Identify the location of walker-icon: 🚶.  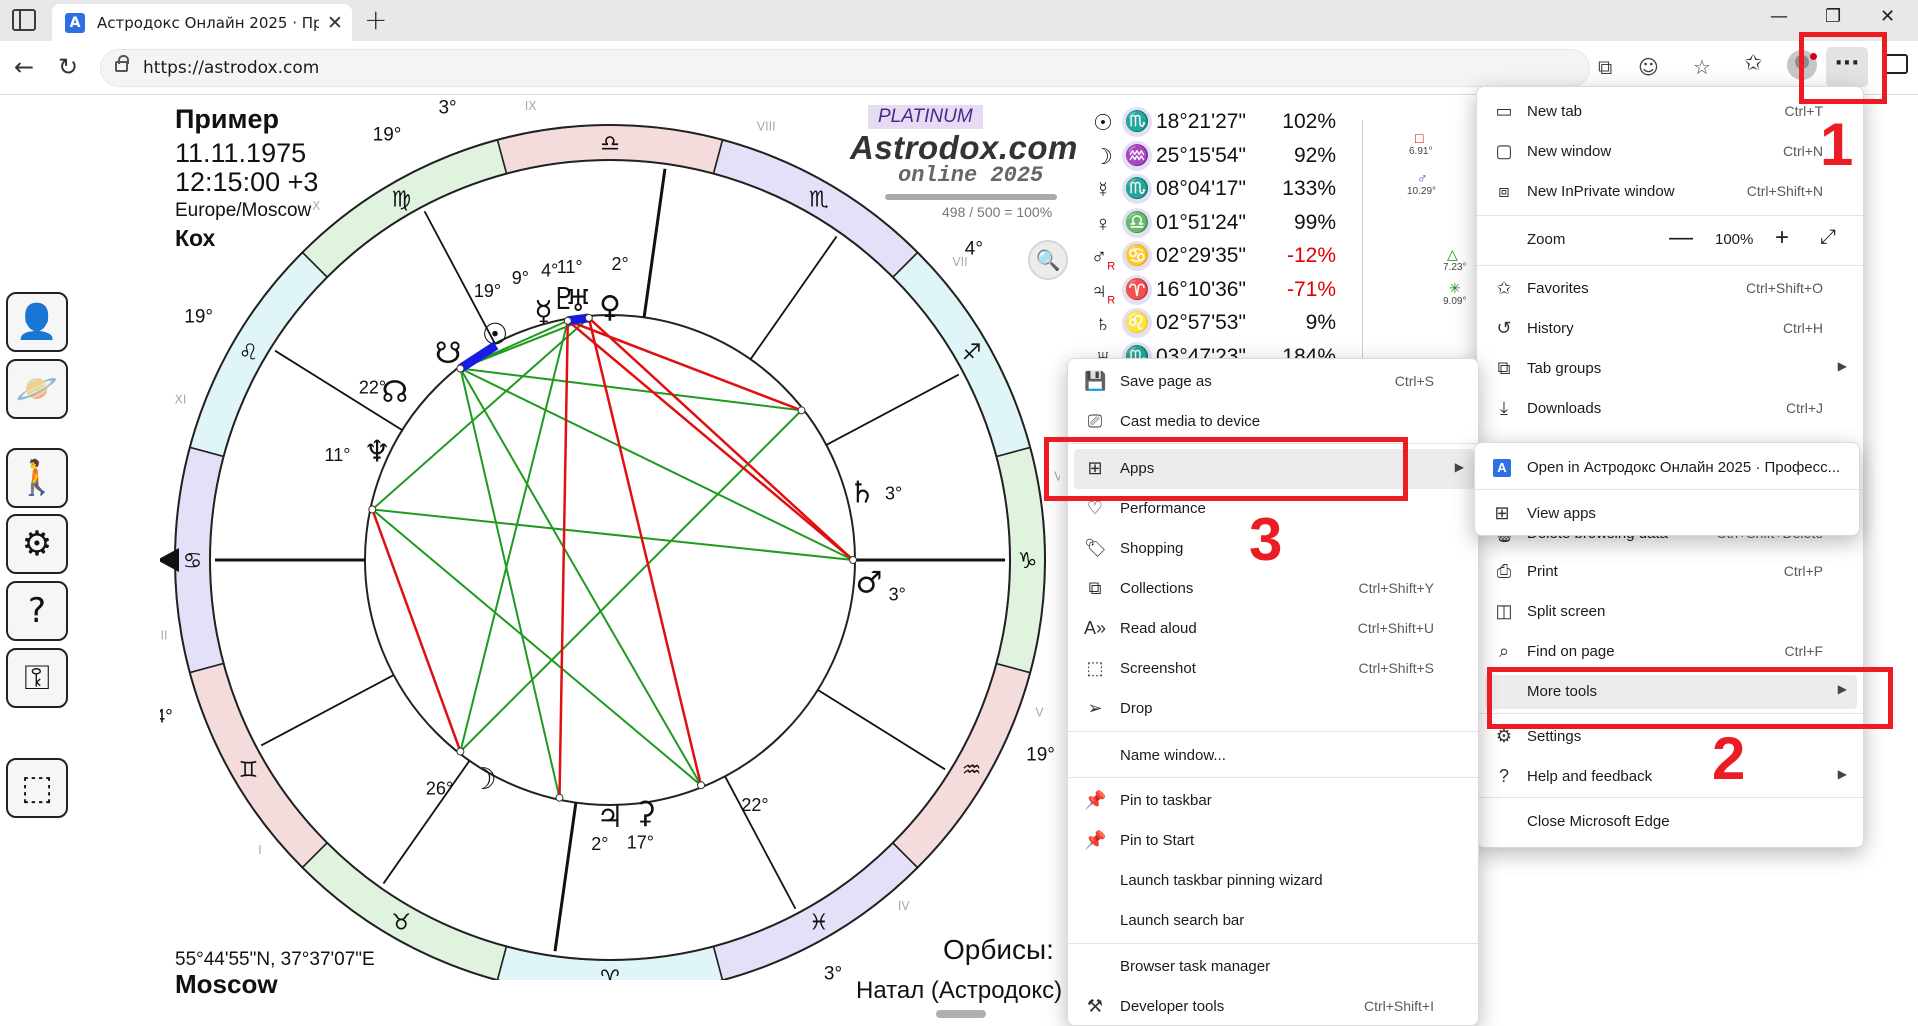
(37, 478).